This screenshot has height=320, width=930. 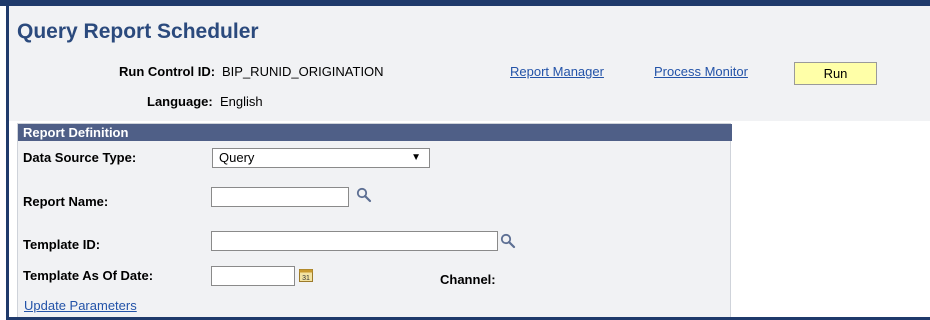 What do you see at coordinates (557, 71) in the screenshot?
I see `report-manager-link: Report Manager` at bounding box center [557, 71].